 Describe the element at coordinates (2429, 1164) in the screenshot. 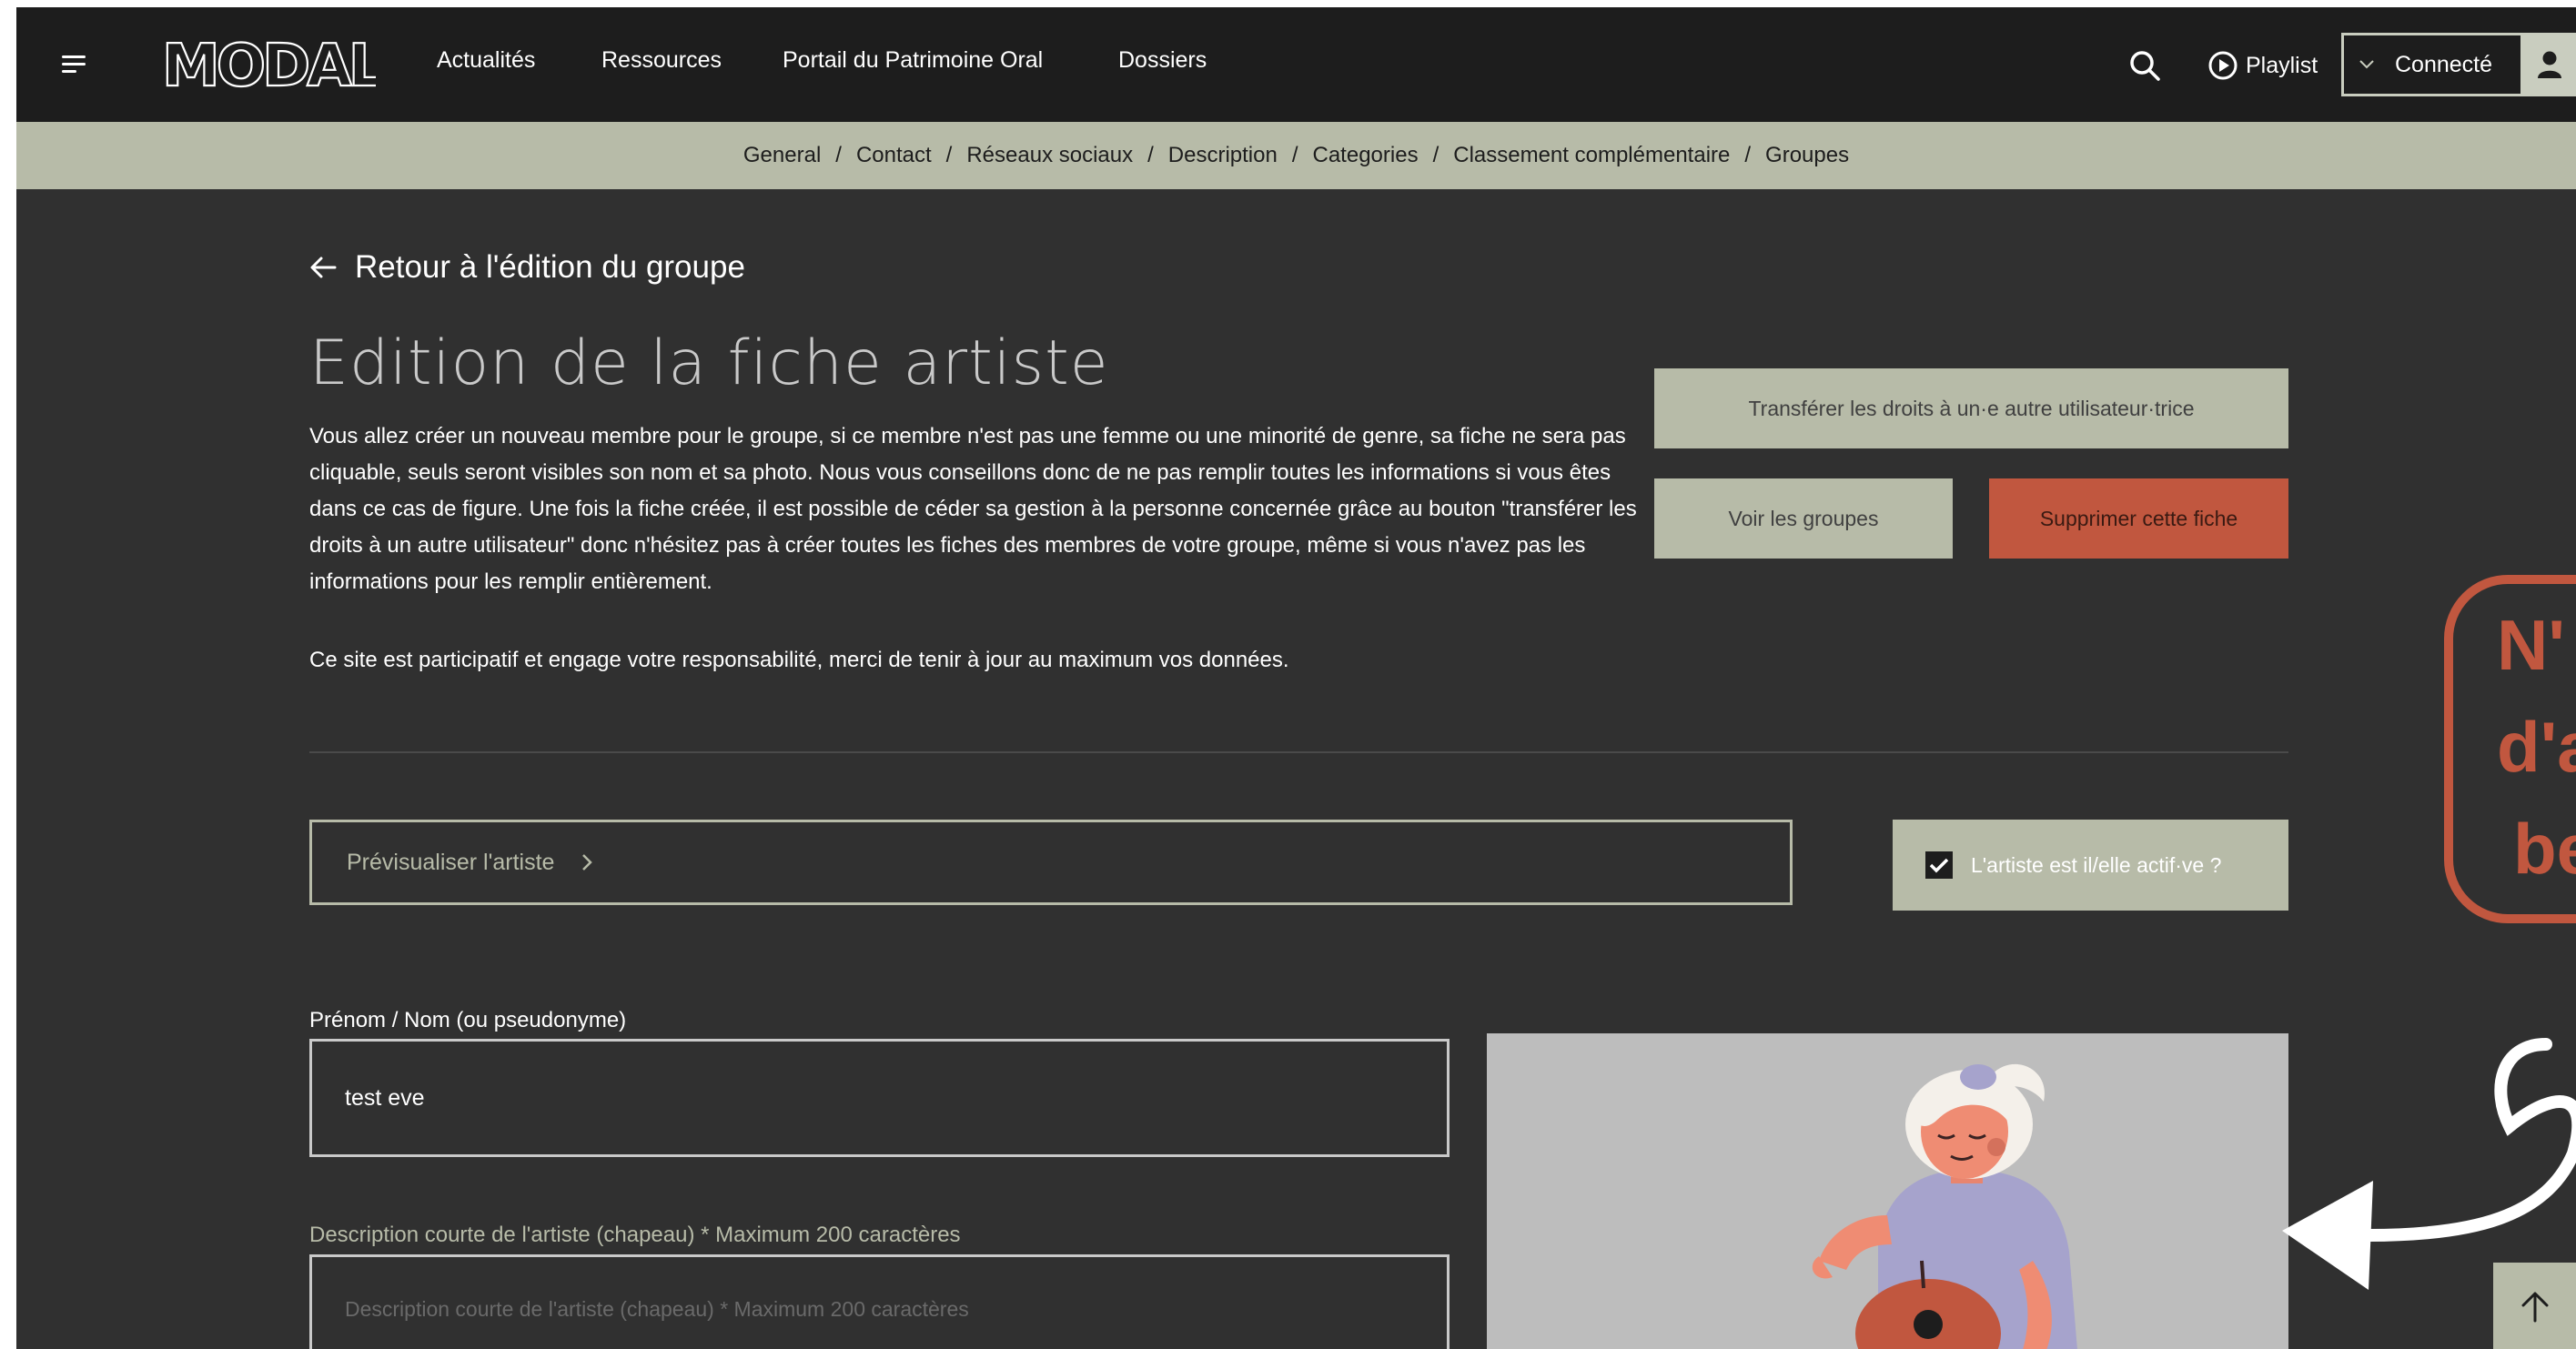

I see `curved-arrow-icon` at that location.